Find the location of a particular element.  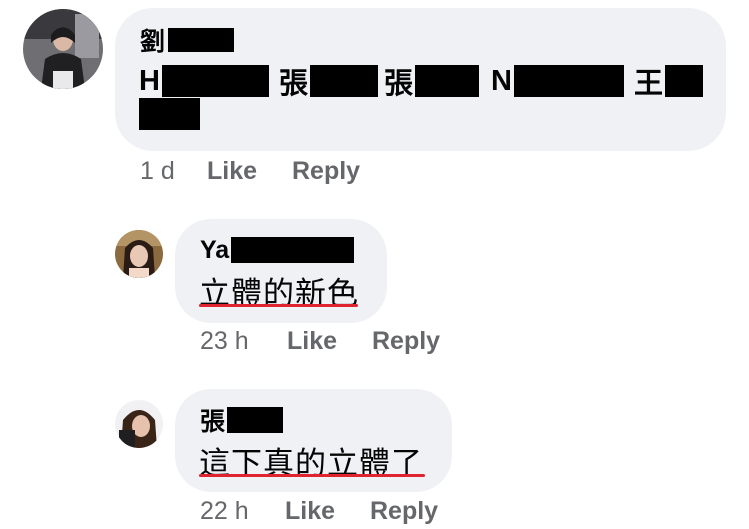

comment-timestamp: 22 h is located at coordinates (224, 511).